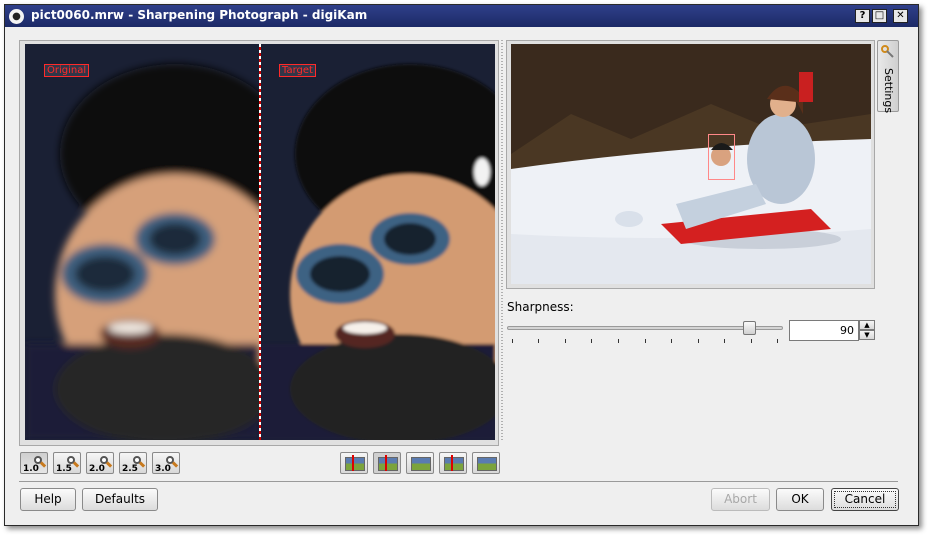  I want to click on settings-tab-label: Settings, so click(888, 91).